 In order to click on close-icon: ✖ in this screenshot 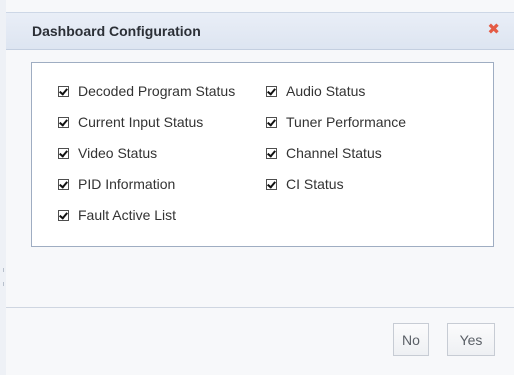, I will do `click(493, 30)`.